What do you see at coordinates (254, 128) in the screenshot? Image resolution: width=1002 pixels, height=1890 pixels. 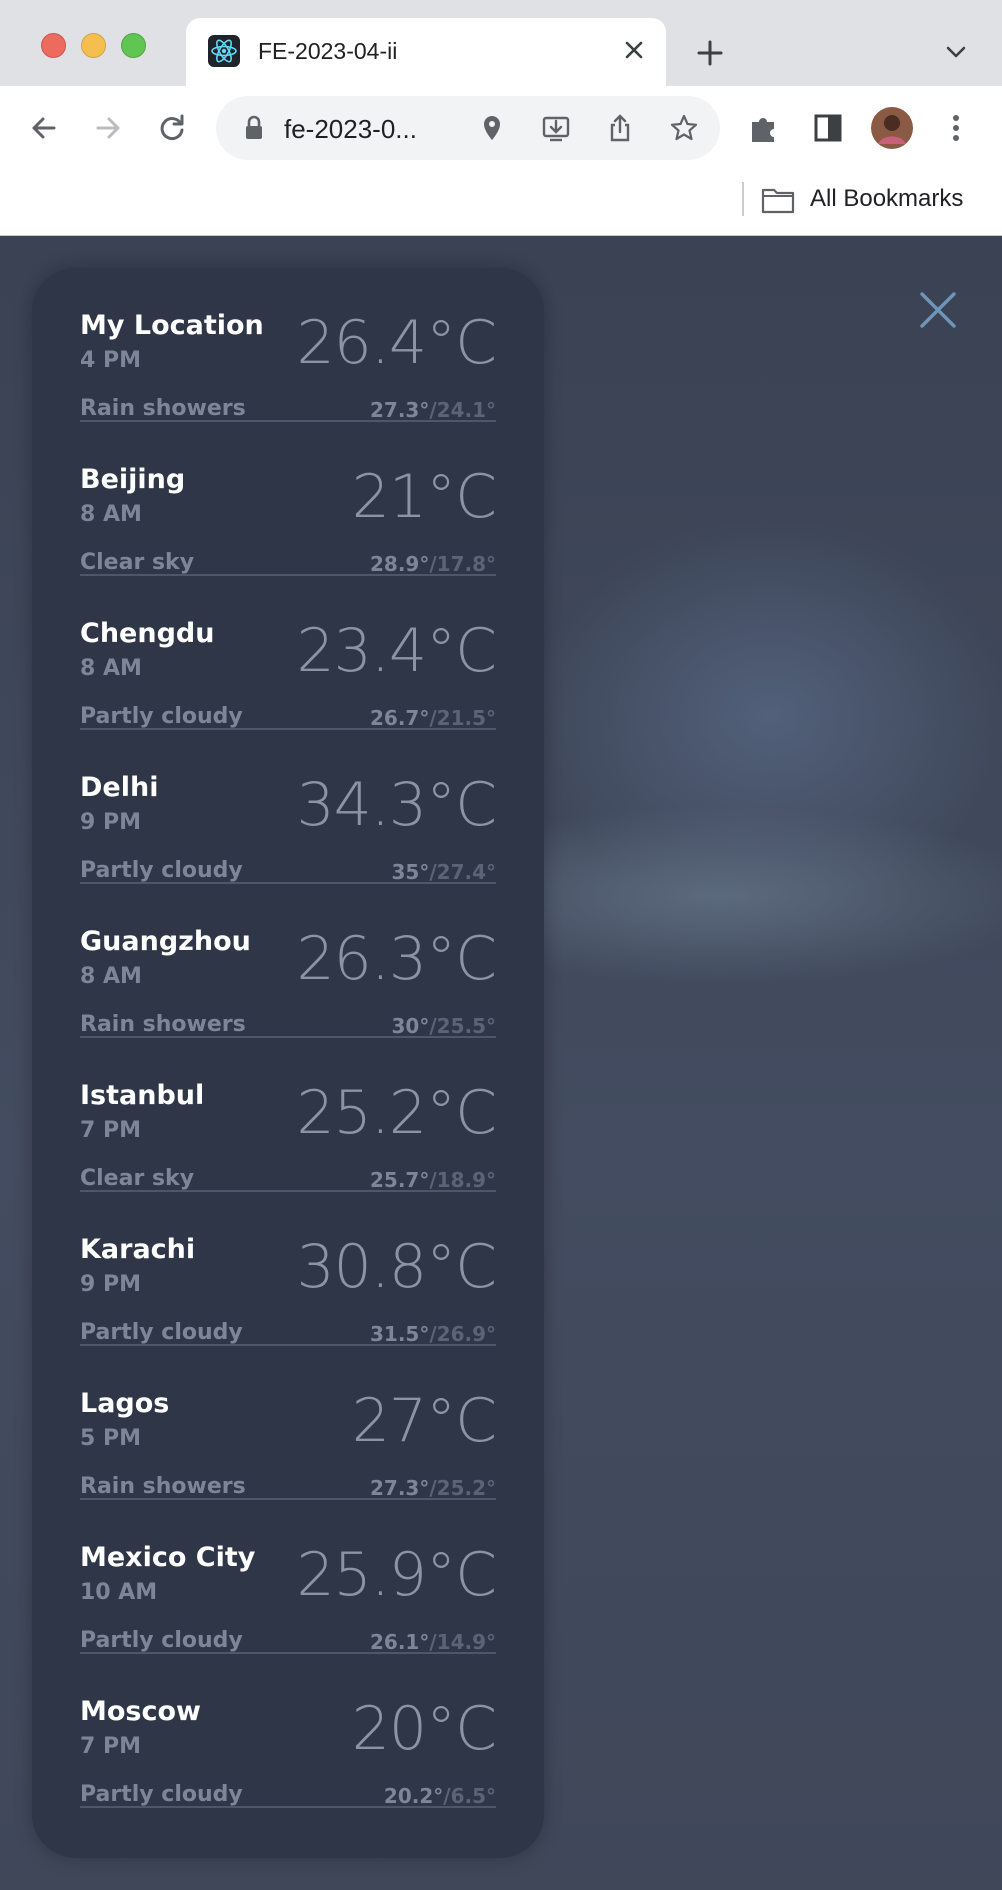 I see `lock-icon` at bounding box center [254, 128].